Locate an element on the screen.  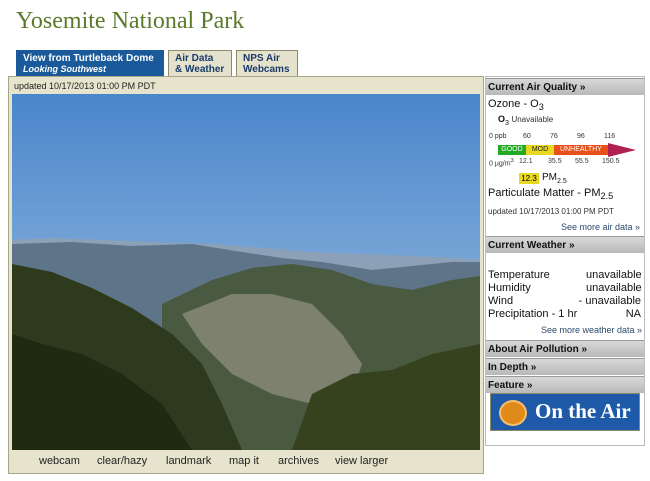
pm-value-badge: 12.3 is located at coordinates (529, 178).